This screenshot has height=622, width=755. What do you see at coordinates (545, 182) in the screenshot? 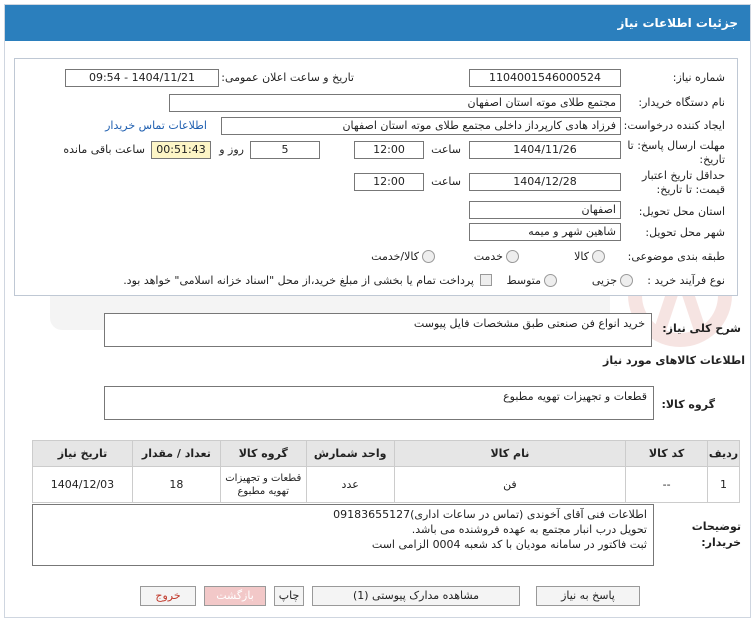
I see `min-valid-date-field: 1404/12/28` at bounding box center [545, 182].